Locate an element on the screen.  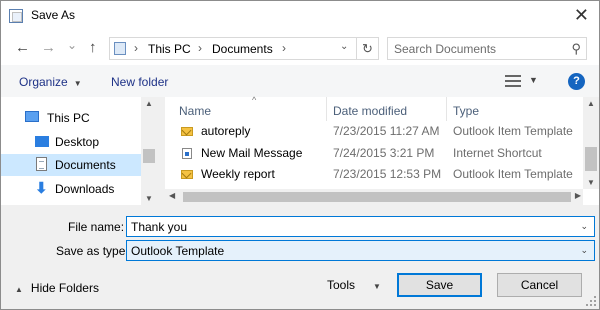
nav-pane-scrollbar: ▲ ▼ is located at coordinates (149, 151).